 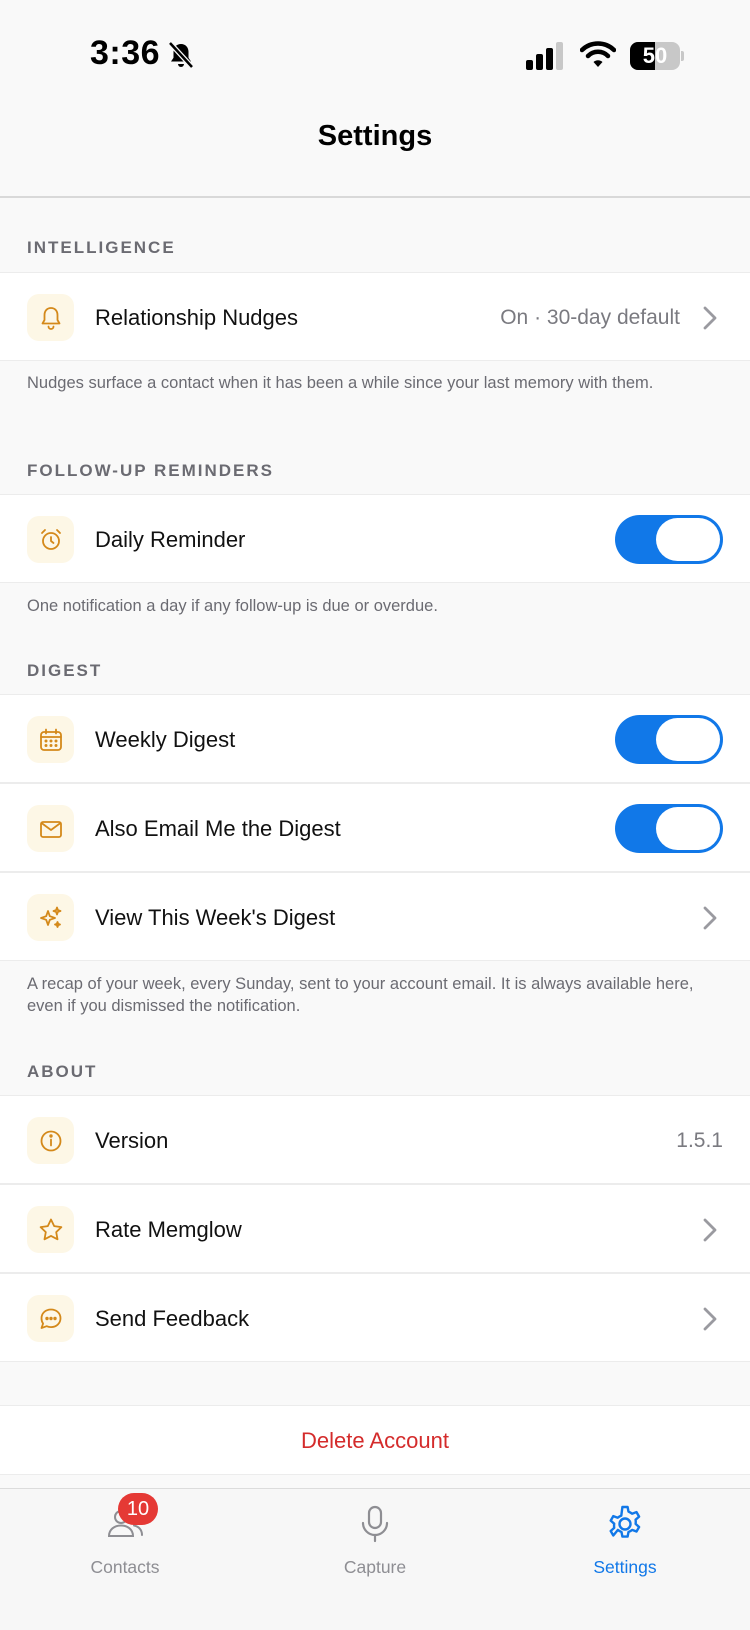 I want to click on daily-reminder-toggle, so click(x=669, y=539).